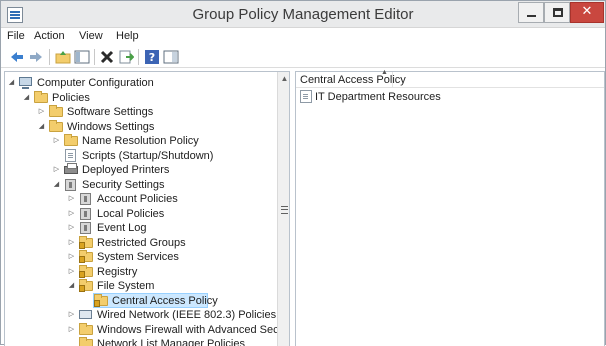 This screenshot has height=346, width=606. I want to click on tree-node: Central Access Policy, so click(178, 300).